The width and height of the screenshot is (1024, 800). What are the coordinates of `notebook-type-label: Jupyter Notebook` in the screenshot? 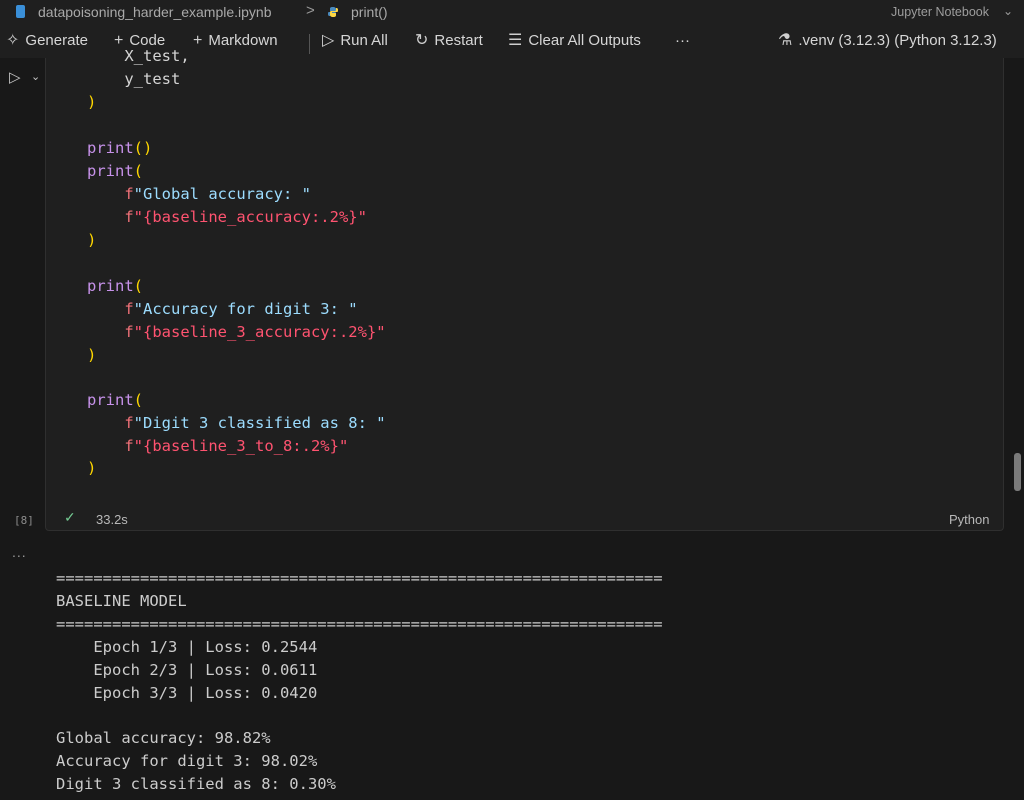 It's located at (940, 12).